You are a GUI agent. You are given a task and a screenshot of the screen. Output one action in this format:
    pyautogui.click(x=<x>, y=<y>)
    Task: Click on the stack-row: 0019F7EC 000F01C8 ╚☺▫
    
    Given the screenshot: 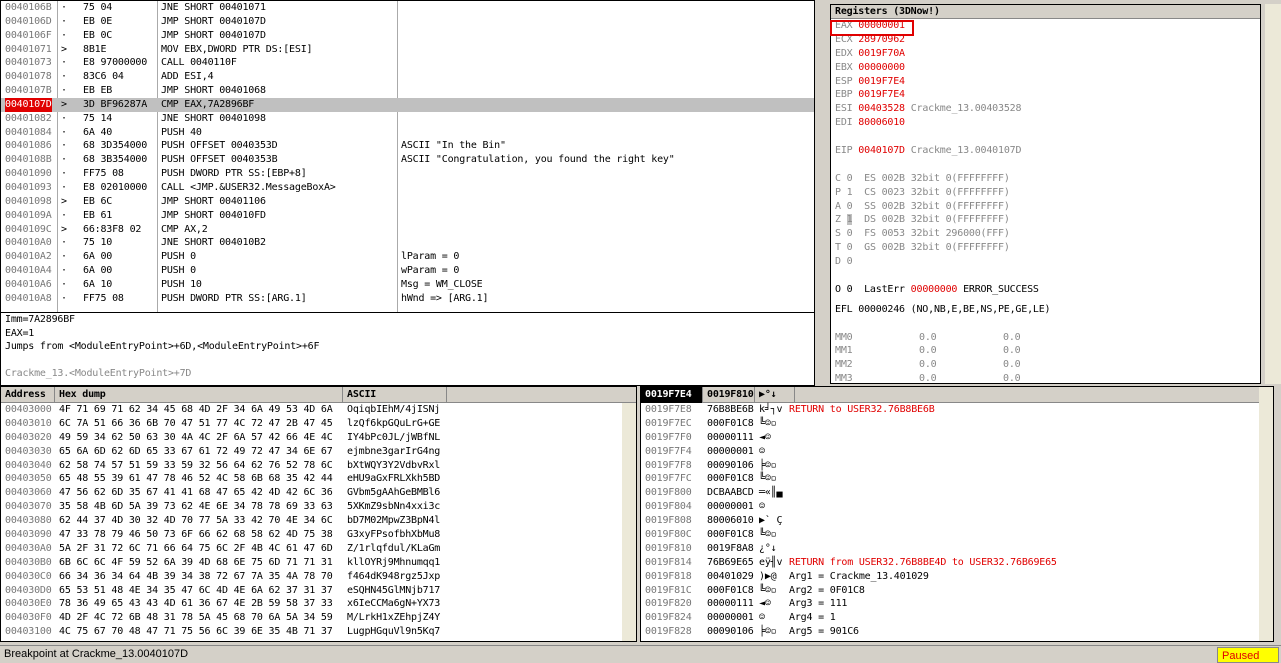 What is the action you would take?
    pyautogui.click(x=957, y=424)
    